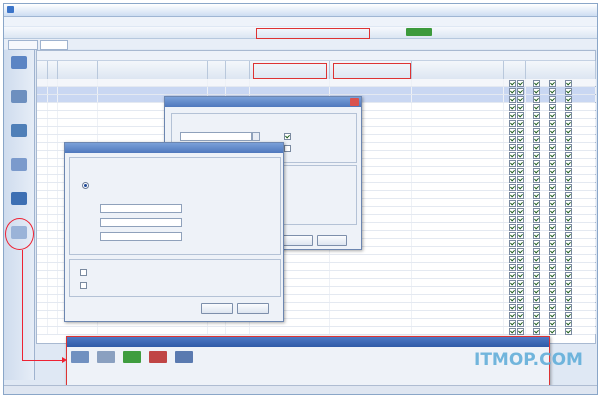 The image size is (600, 400). I want to click on dialog2-cancel-button, so click(253, 308).